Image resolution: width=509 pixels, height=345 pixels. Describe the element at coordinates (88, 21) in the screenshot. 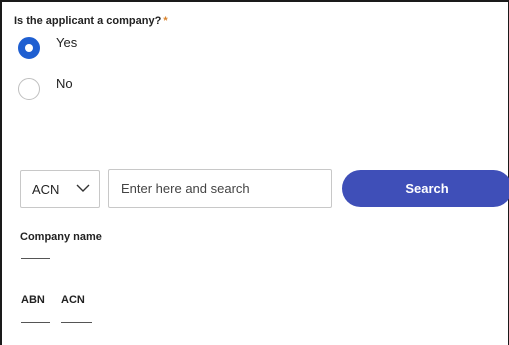

I see `question-text: Is the applicant a company?` at that location.